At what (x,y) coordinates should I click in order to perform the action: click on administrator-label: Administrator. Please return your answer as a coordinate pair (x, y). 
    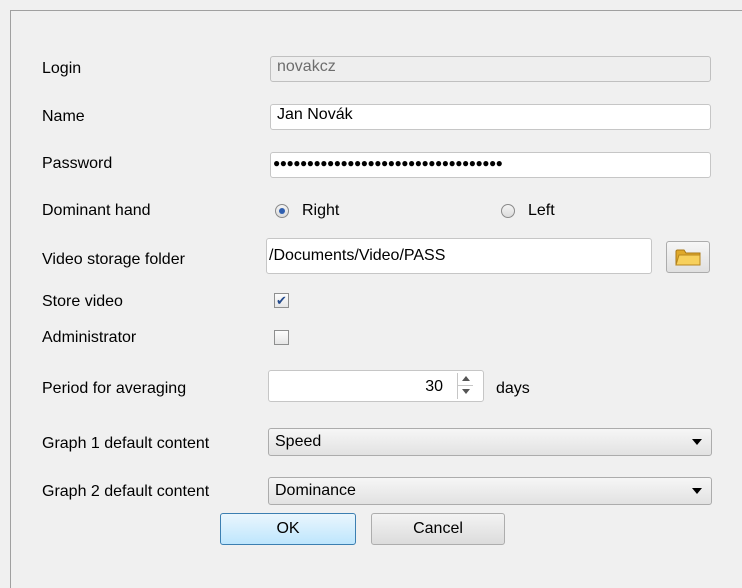
    Looking at the image, I should click on (89, 337).